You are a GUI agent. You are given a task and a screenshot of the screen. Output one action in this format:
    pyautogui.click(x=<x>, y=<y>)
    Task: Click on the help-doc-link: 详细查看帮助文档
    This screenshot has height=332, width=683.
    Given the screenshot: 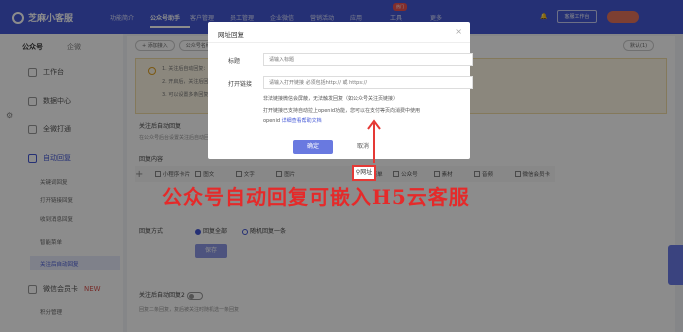 What is the action you would take?
    pyautogui.click(x=302, y=121)
    